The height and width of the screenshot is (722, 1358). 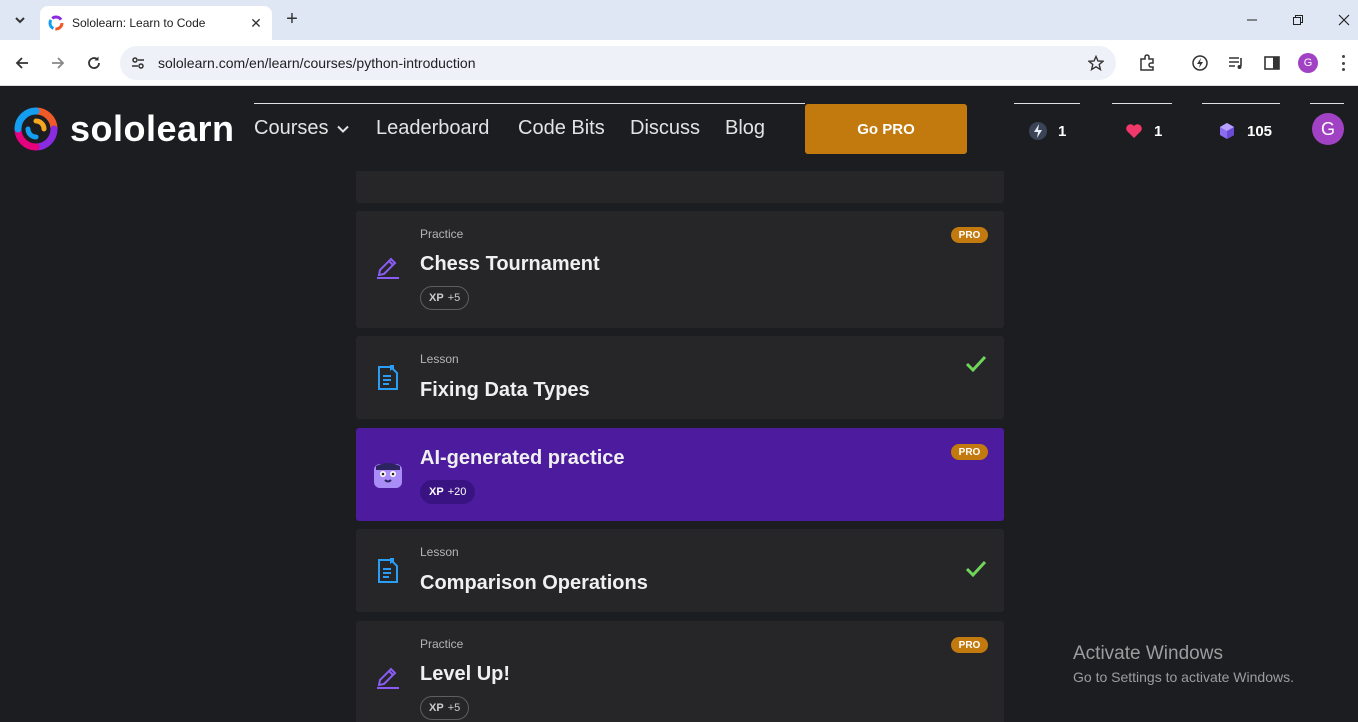 I want to click on hearts-counter: 1, so click(x=1143, y=131).